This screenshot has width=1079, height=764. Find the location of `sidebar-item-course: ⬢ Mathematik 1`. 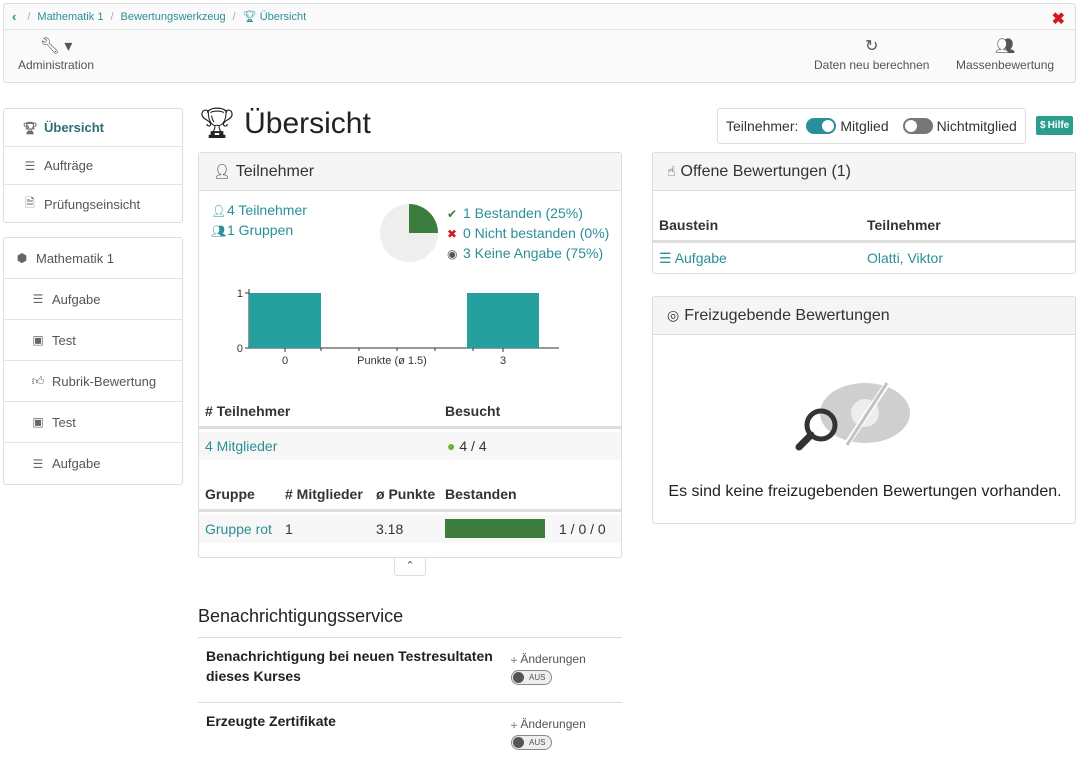

sidebar-item-course: ⬢ Mathematik 1 is located at coordinates (93, 258).